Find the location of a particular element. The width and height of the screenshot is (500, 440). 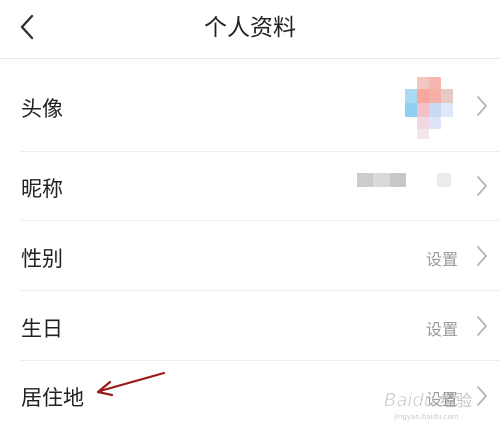

svg-text: Baidu is located at coordinates (409, 400).